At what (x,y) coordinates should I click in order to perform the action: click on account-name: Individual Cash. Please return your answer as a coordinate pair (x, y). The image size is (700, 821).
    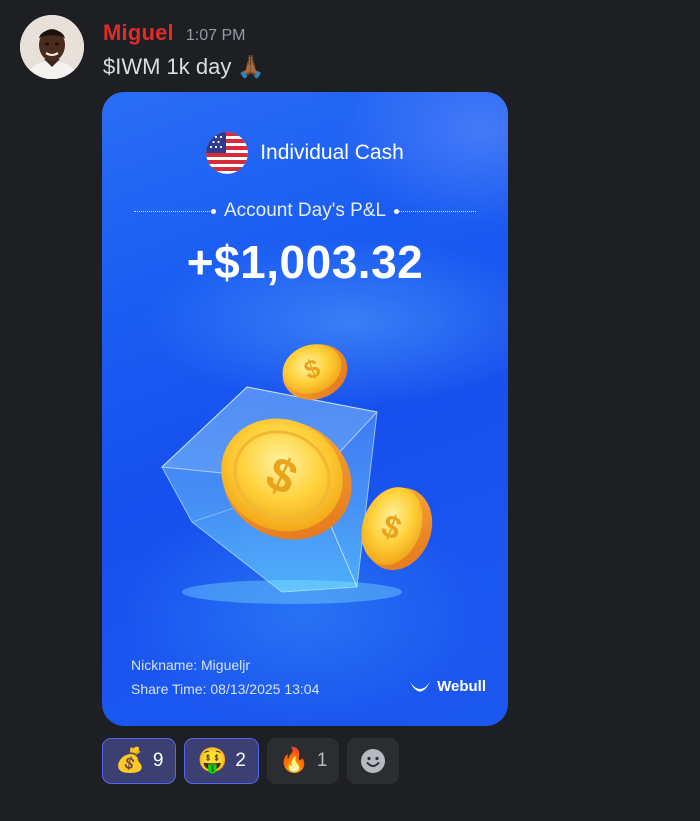
    Looking at the image, I should click on (332, 152).